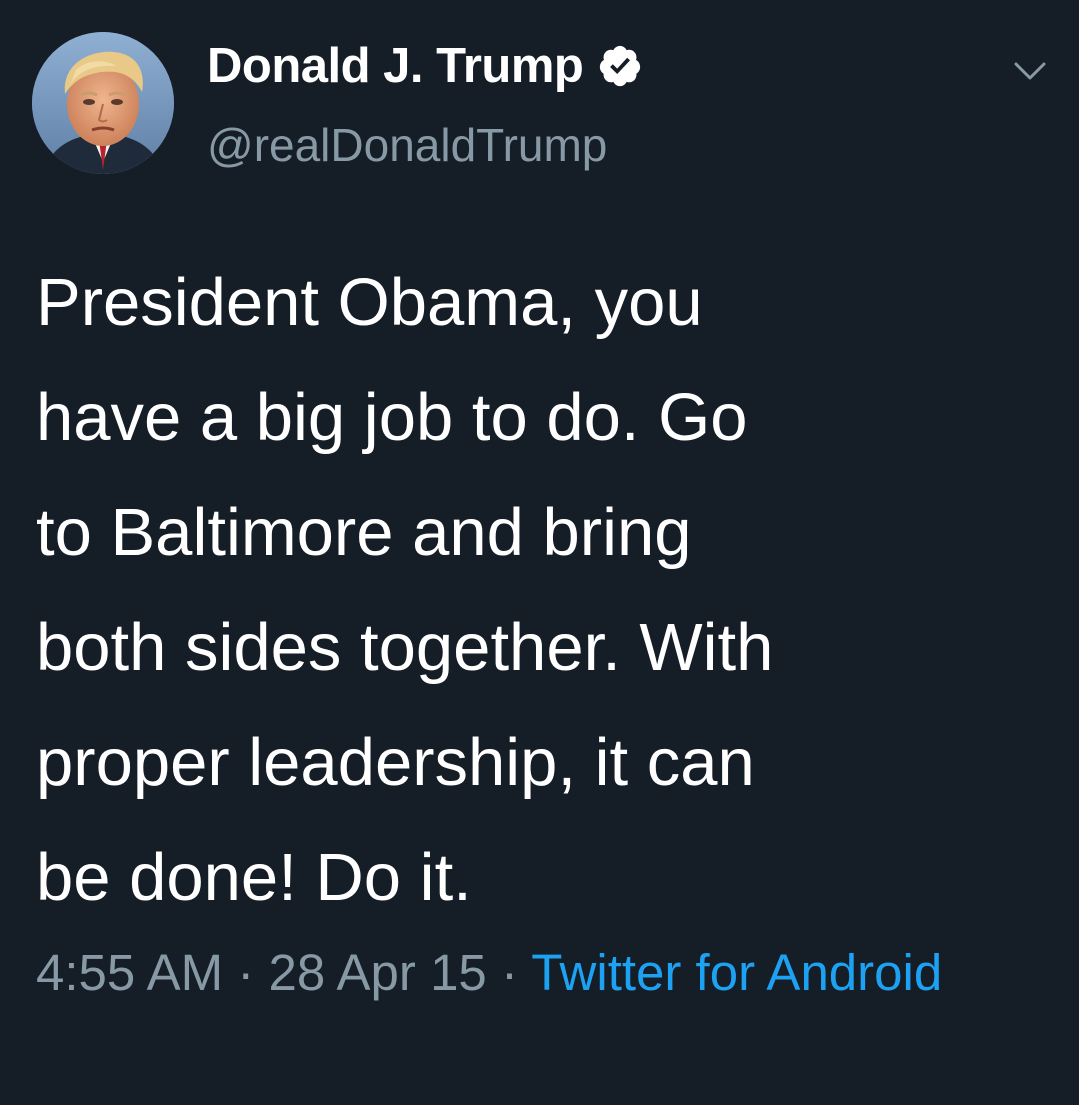  I want to click on display-name: Donald J. Trump, so click(395, 66).